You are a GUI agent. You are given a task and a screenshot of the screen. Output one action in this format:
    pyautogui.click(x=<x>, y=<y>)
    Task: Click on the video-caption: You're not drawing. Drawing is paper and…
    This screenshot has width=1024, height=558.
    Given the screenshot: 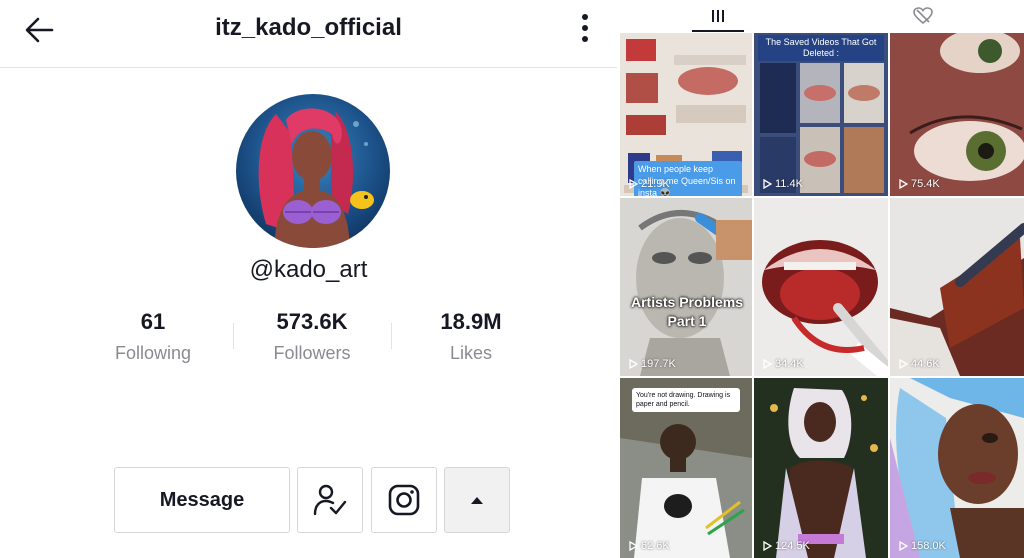 What is the action you would take?
    pyautogui.click(x=686, y=400)
    